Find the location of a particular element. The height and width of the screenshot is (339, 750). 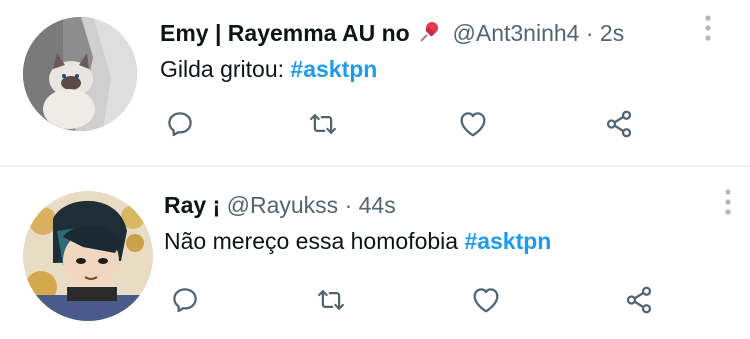

cat-avatar-image is located at coordinates (80, 74).